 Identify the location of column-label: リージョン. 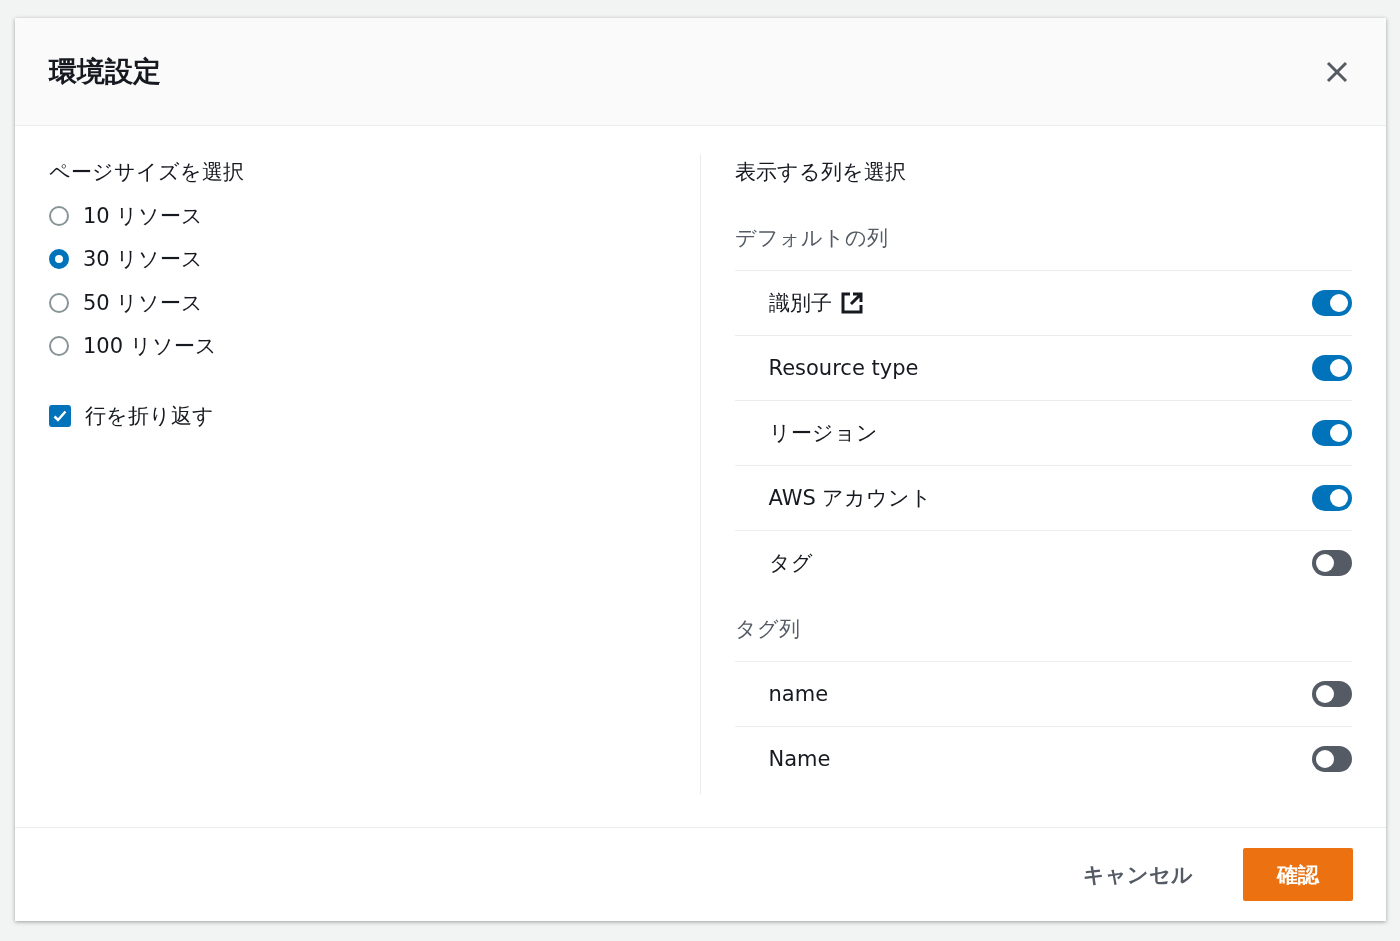
(823, 433).